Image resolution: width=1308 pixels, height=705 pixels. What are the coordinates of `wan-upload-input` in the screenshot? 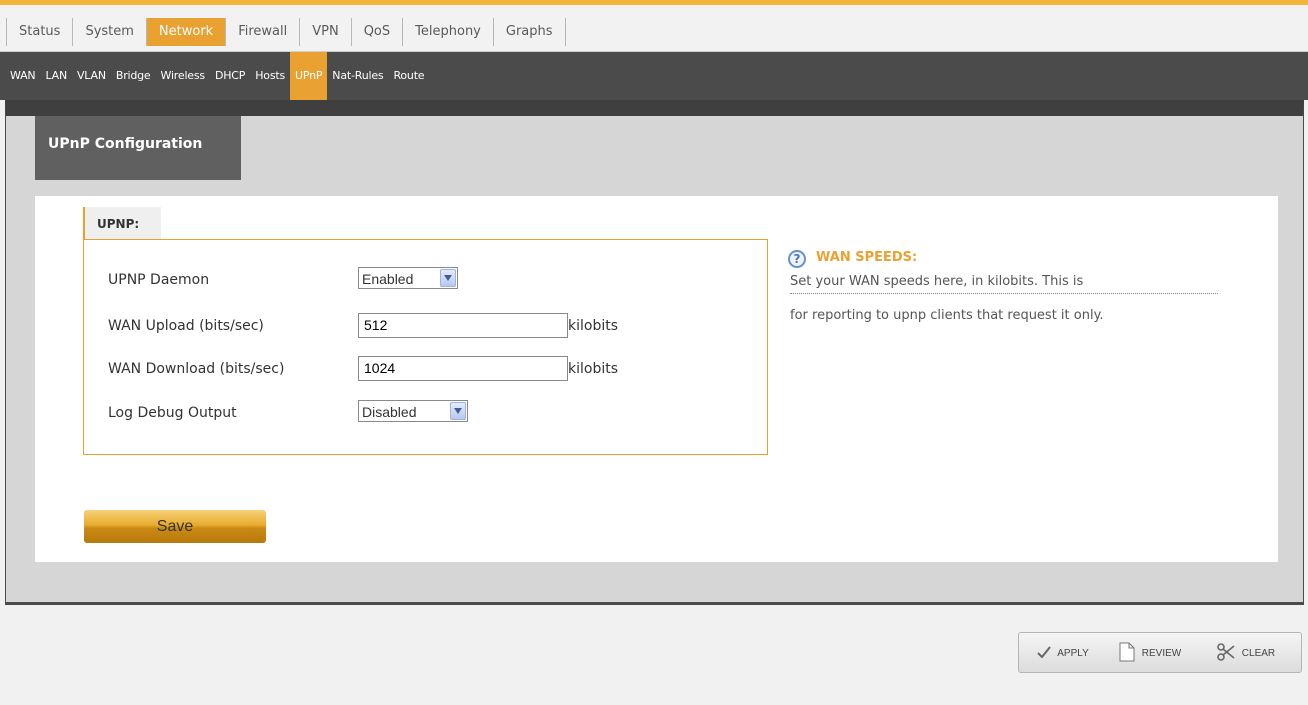 It's located at (463, 325).